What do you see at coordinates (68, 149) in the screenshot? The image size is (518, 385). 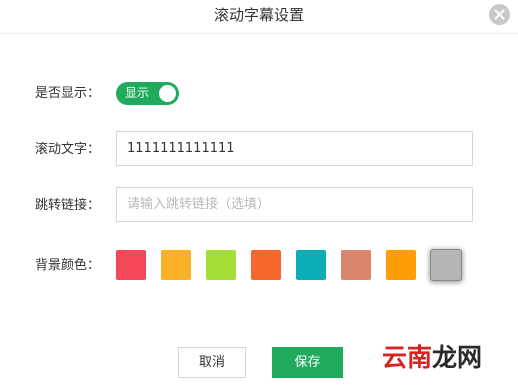 I see `scroll-text-label: 滚动文字：` at bounding box center [68, 149].